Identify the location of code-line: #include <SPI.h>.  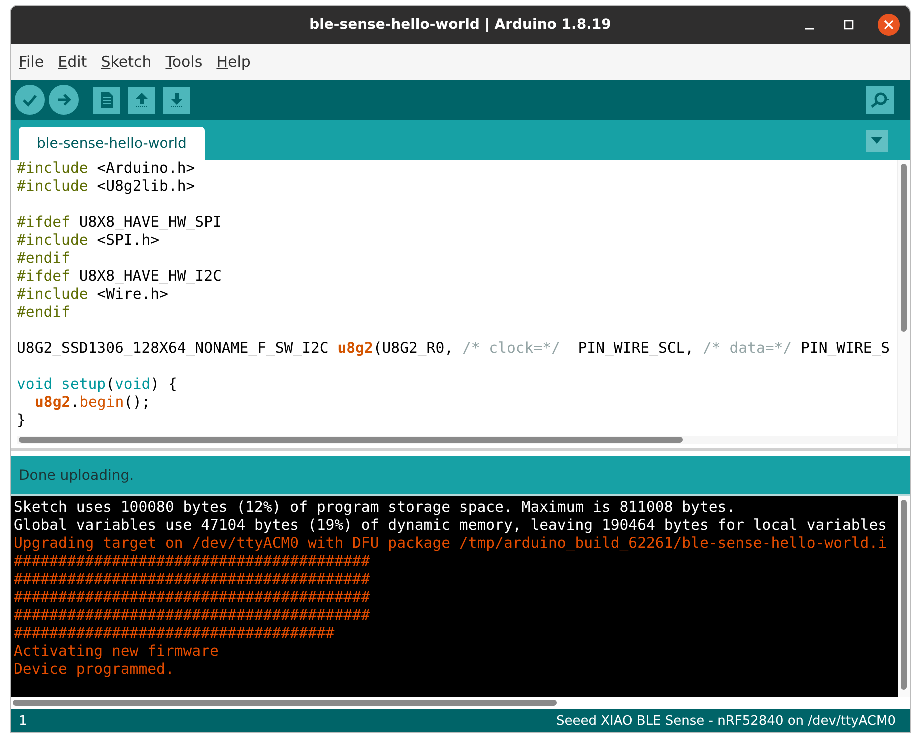
(89, 241).